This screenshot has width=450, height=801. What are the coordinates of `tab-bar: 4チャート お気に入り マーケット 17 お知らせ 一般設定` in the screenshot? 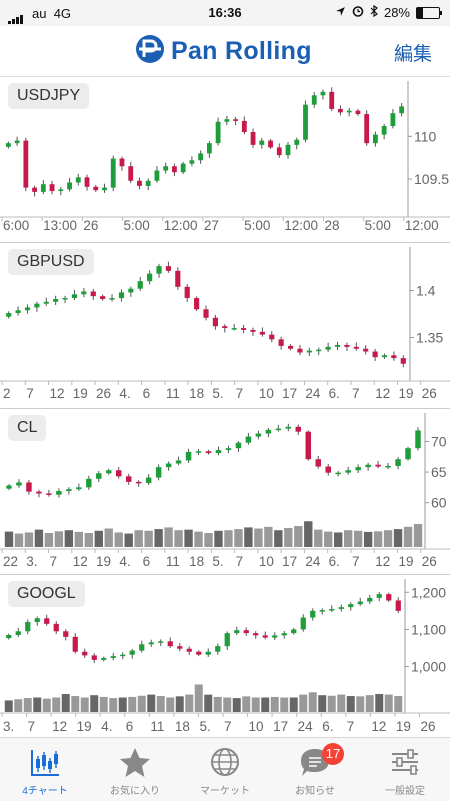 It's located at (225, 769).